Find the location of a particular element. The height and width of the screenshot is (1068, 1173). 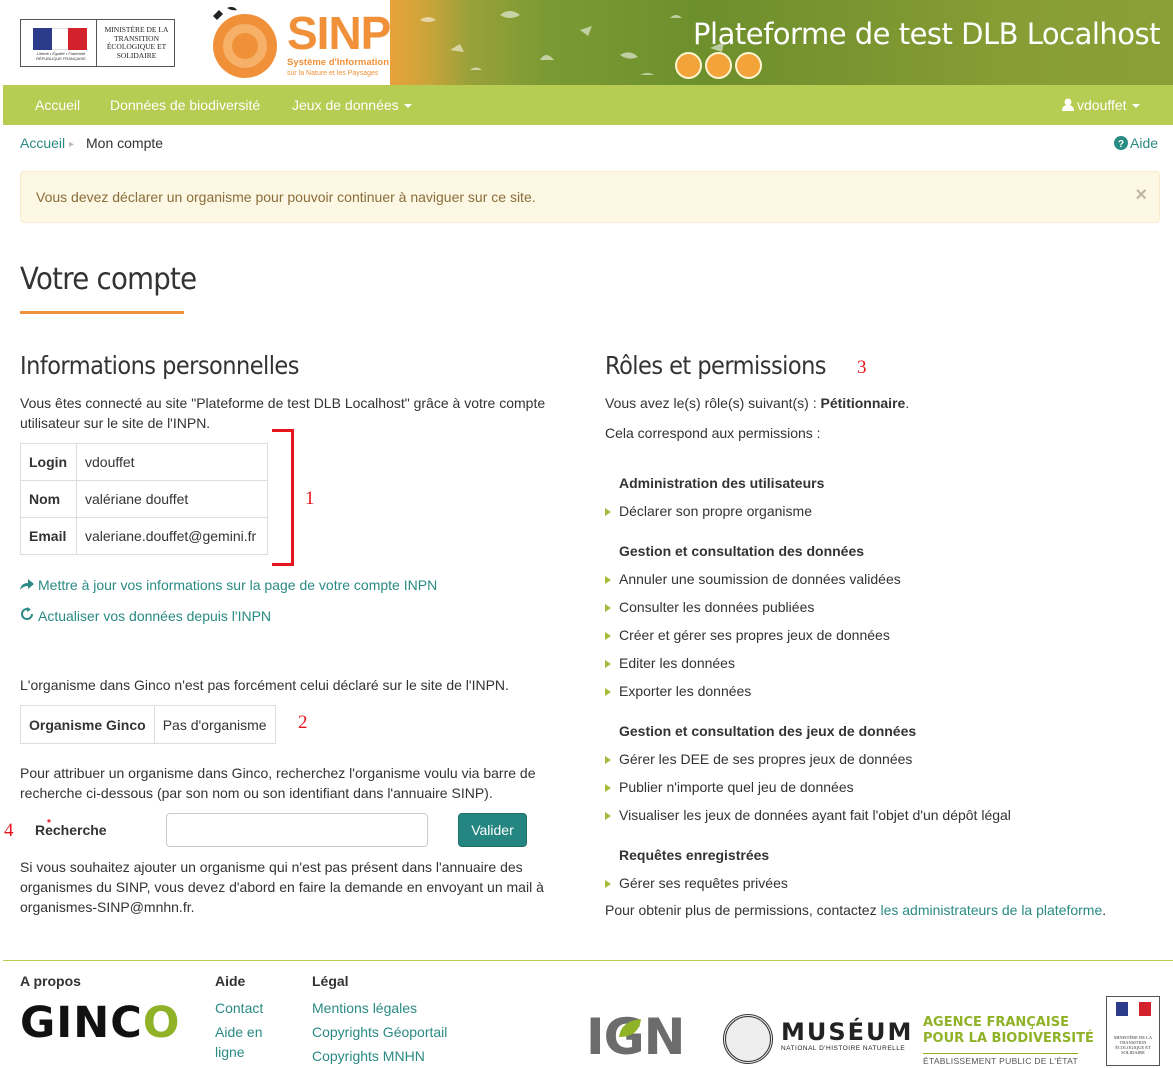

perm-item: Consulter les données publiées is located at coordinates (709, 607).